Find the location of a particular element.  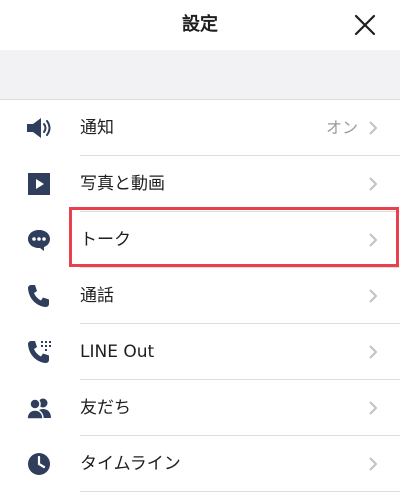

close-button is located at coordinates (365, 25).